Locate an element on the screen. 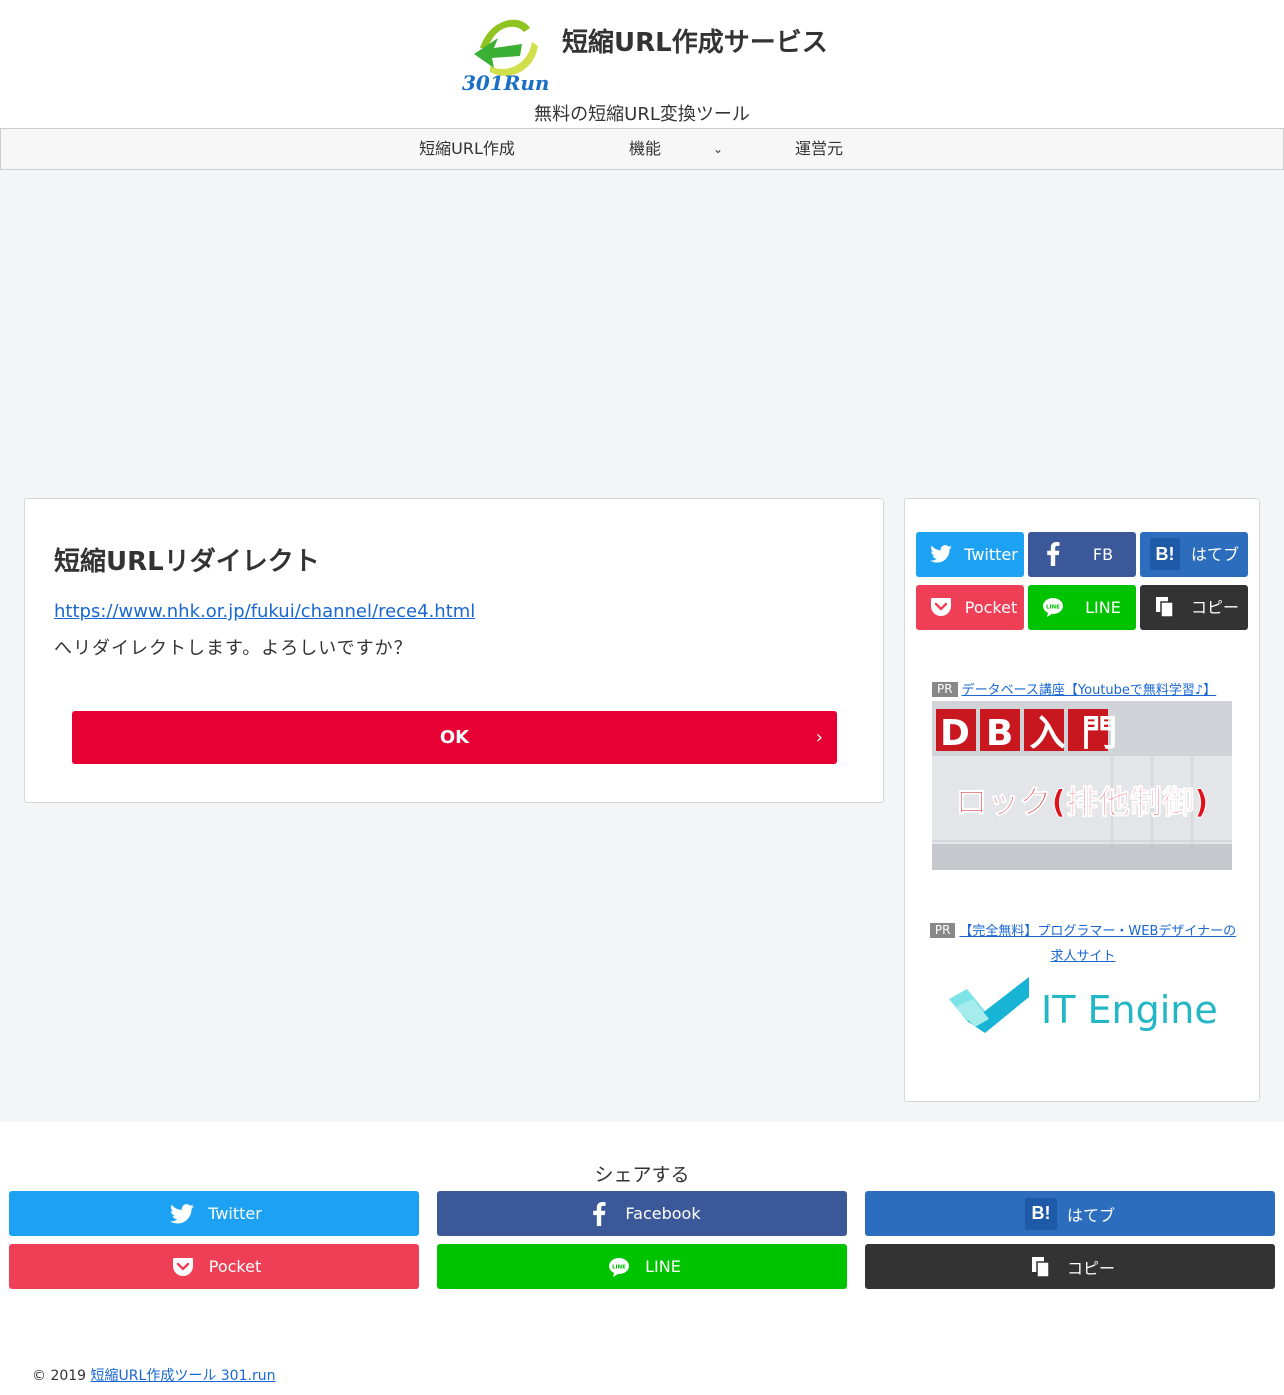 This screenshot has width=1284, height=1395. ok-button: OK › is located at coordinates (454, 737).